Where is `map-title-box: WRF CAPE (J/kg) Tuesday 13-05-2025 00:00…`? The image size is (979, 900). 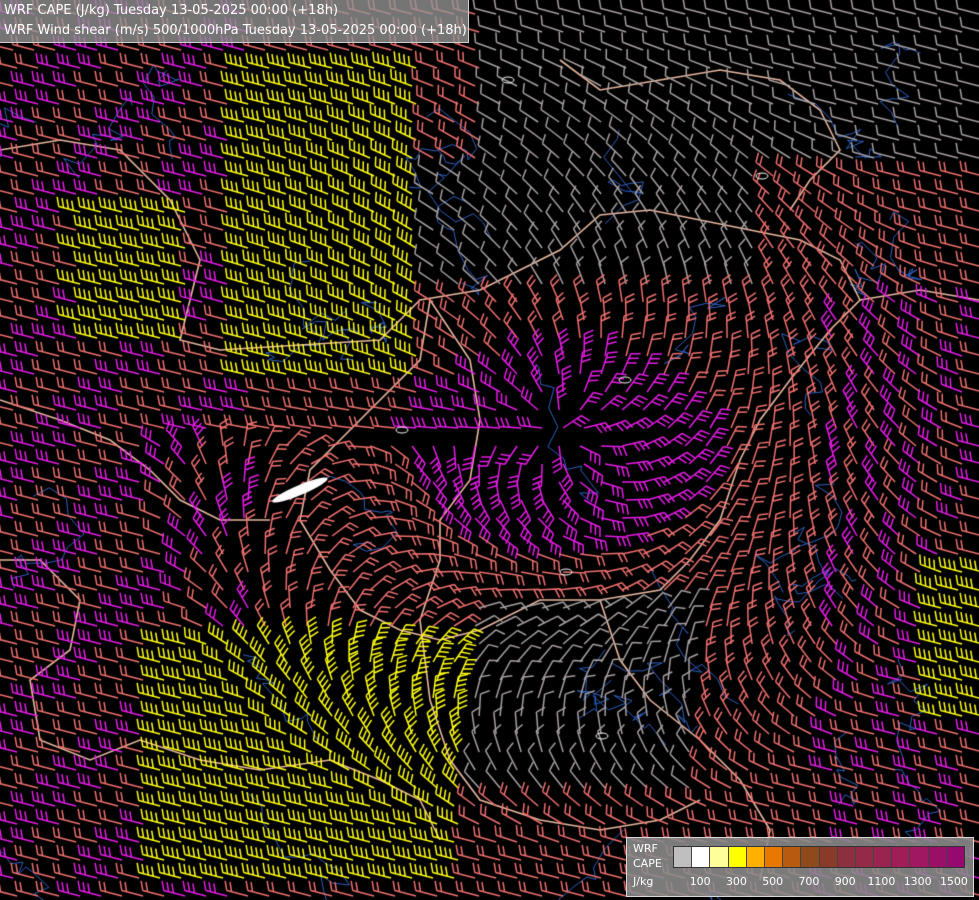 map-title-box: WRF CAPE (J/kg) Tuesday 13-05-2025 00:00… is located at coordinates (234, 21).